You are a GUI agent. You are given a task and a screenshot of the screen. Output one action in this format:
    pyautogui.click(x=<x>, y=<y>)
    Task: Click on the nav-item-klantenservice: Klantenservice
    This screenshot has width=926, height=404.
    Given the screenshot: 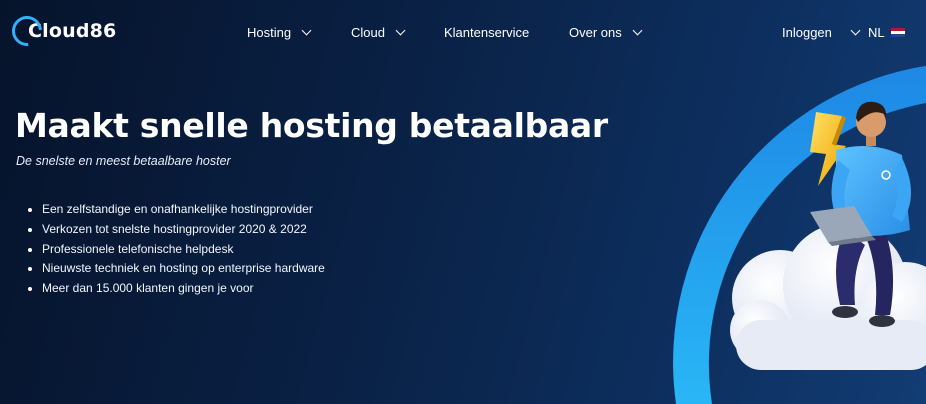 What is the action you would take?
    pyautogui.click(x=486, y=32)
    